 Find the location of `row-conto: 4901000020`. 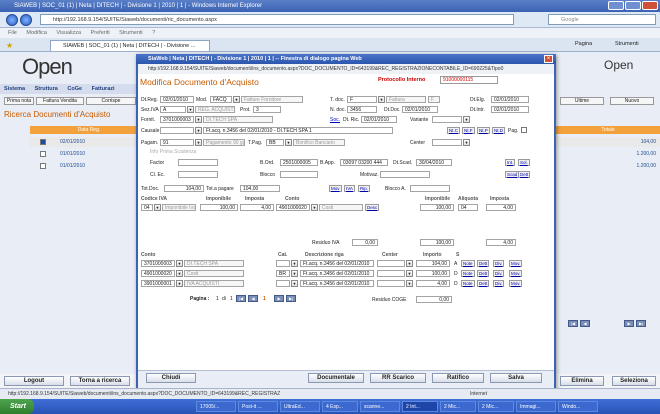

row-conto: 4901000020 is located at coordinates (158, 273).